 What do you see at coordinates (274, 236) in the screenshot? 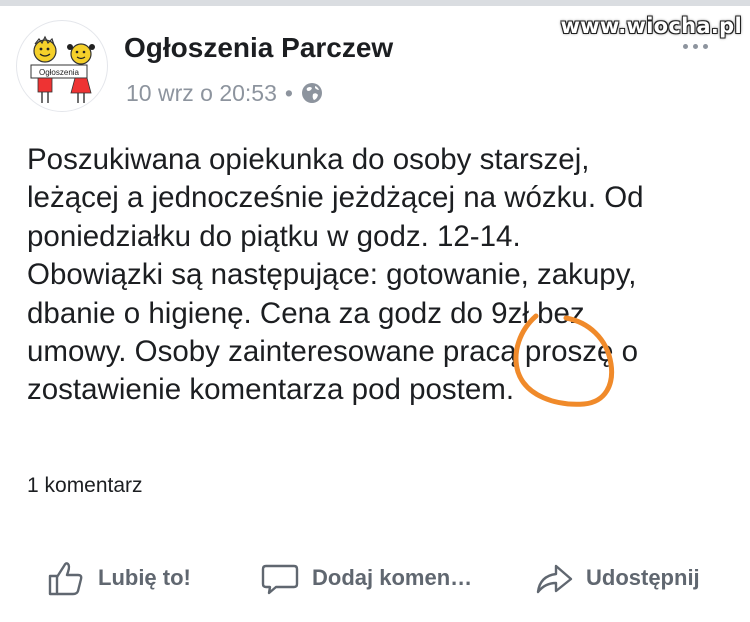
I see `post-line: poniedziałku do piątku w godz. 12-14.` at bounding box center [274, 236].